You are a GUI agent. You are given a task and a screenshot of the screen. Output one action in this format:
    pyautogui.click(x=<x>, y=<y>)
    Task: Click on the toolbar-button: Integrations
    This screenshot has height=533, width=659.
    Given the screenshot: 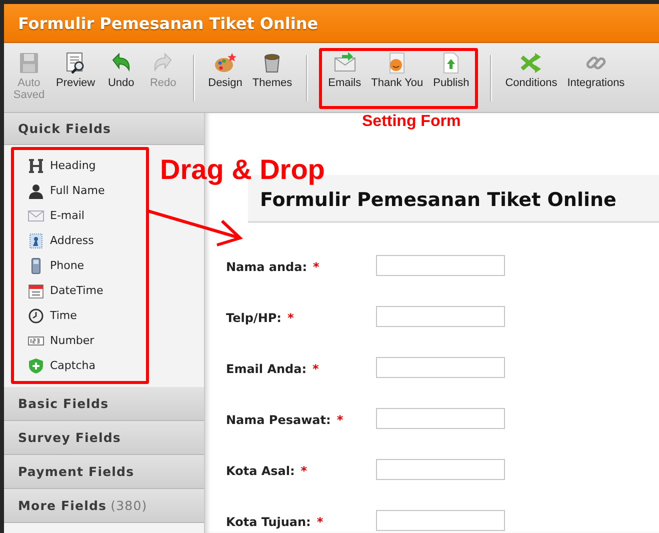 What is the action you would take?
    pyautogui.click(x=596, y=70)
    